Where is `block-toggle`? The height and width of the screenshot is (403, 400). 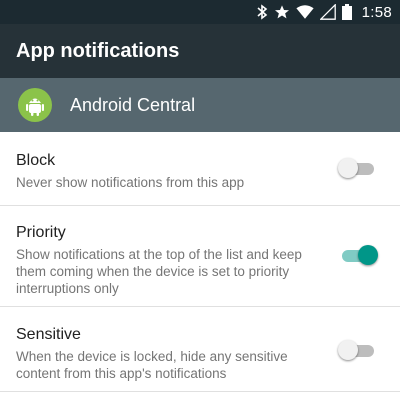 block-toggle is located at coordinates (357, 169).